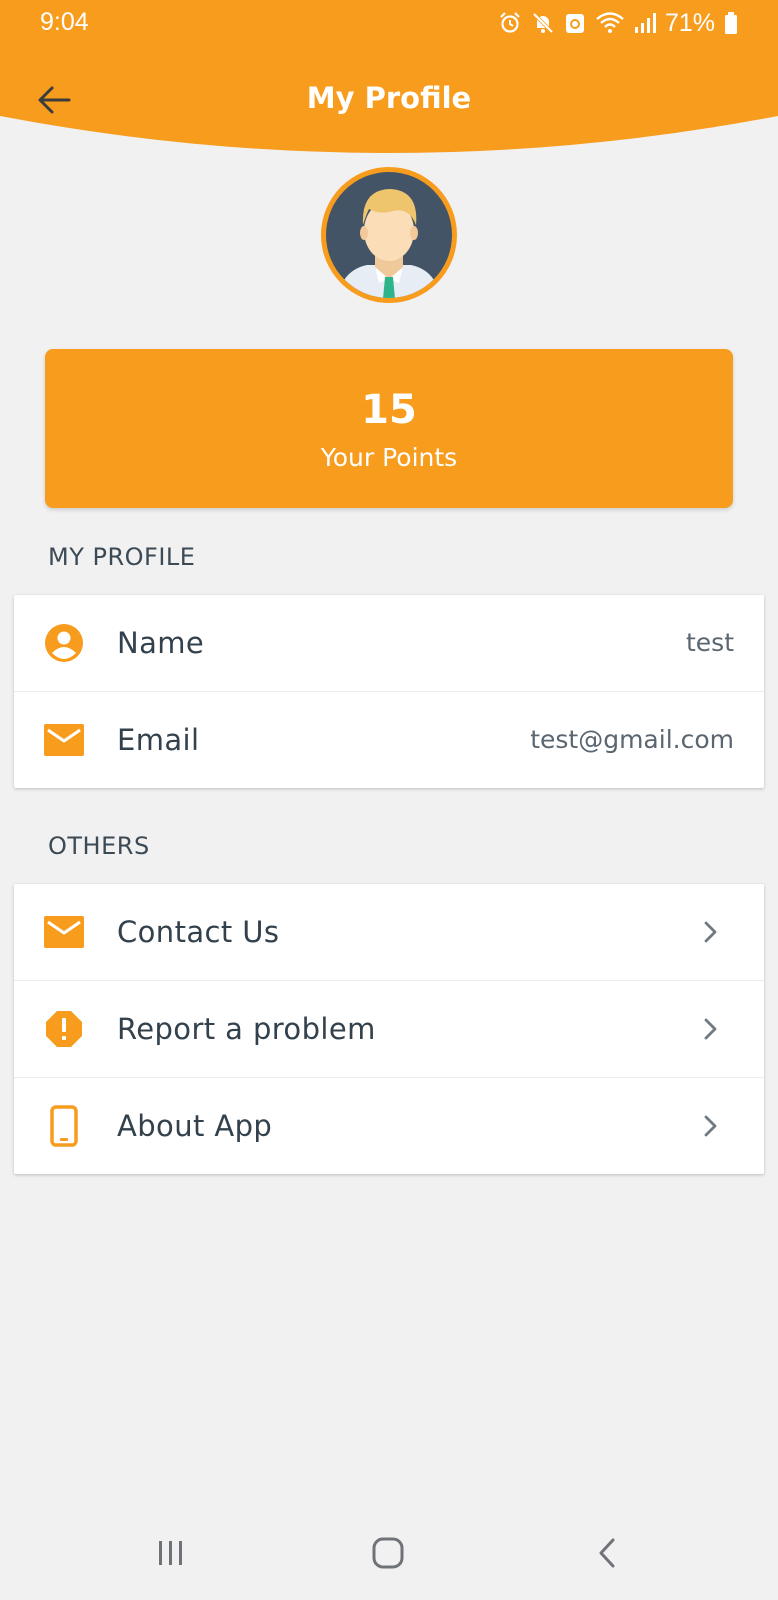 The height and width of the screenshot is (1600, 778). What do you see at coordinates (389, 25) in the screenshot?
I see `status-bar: 9:04 71%` at bounding box center [389, 25].